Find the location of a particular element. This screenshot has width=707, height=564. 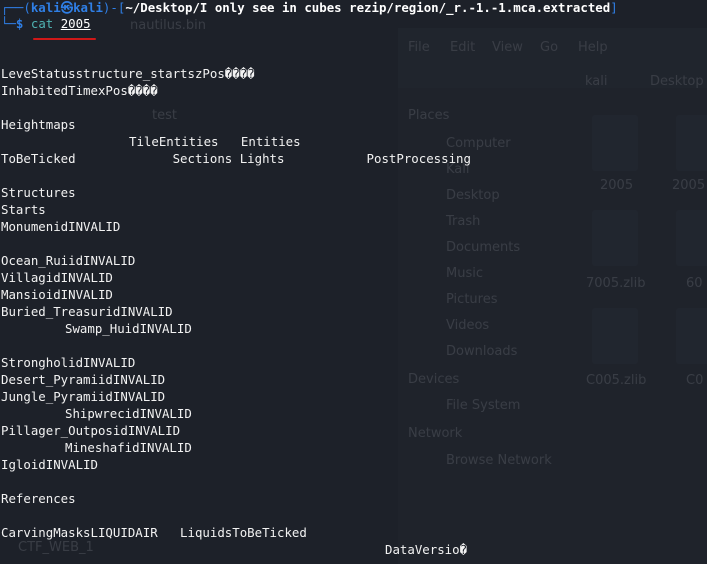

output-line: ShipwrecidINVALID is located at coordinates (128, 413).